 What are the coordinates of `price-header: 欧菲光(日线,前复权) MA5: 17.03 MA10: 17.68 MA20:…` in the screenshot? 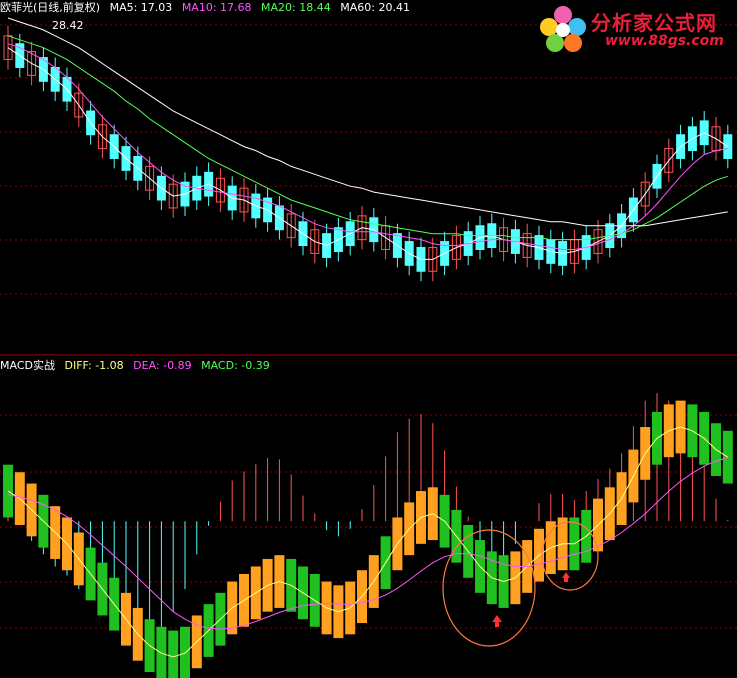 It's located at (208, 8).